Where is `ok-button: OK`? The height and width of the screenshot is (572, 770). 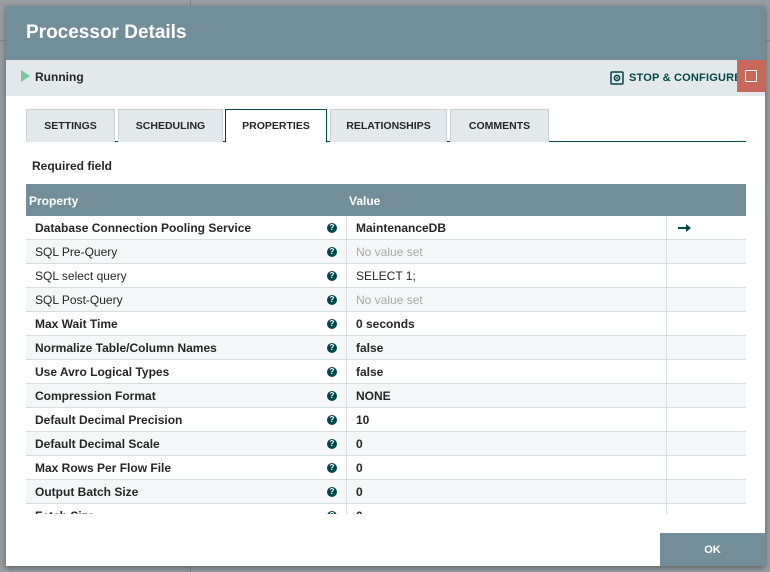 ok-button: OK is located at coordinates (712, 549).